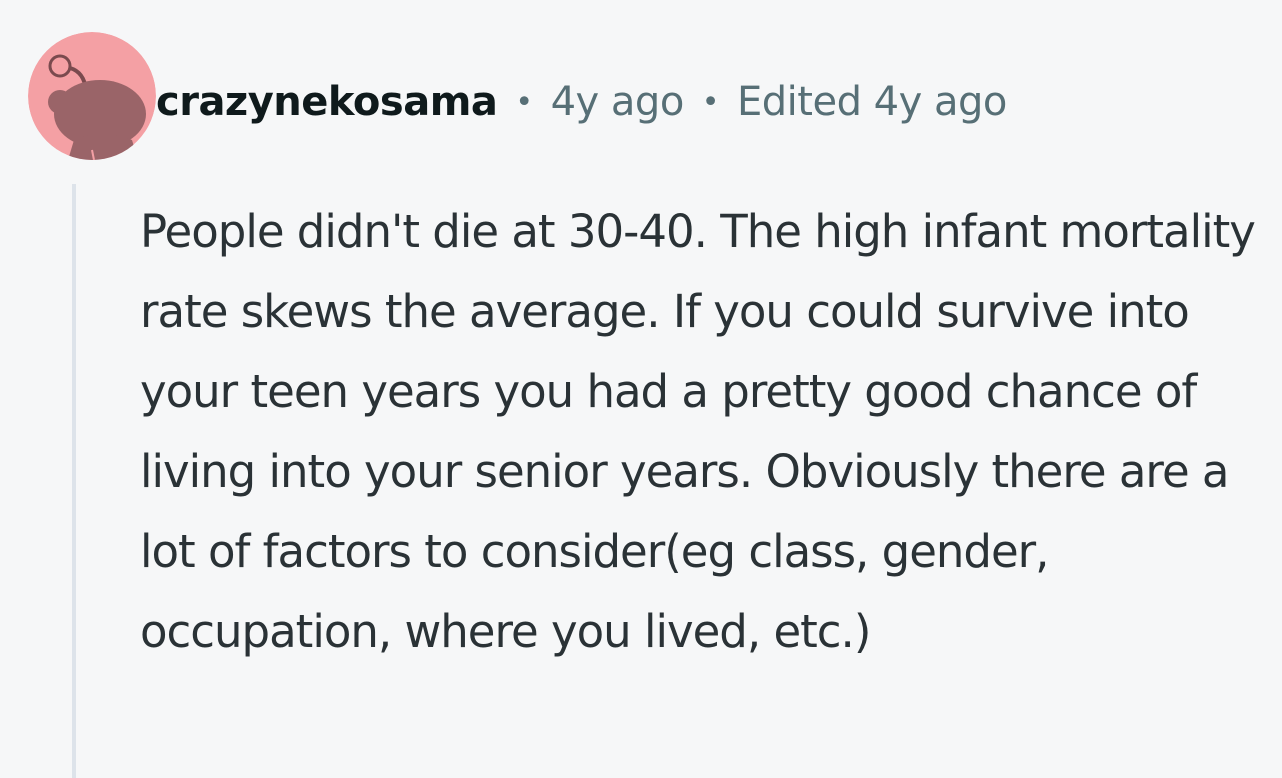  What do you see at coordinates (327, 102) in the screenshot?
I see `username-link: crazynekosama` at bounding box center [327, 102].